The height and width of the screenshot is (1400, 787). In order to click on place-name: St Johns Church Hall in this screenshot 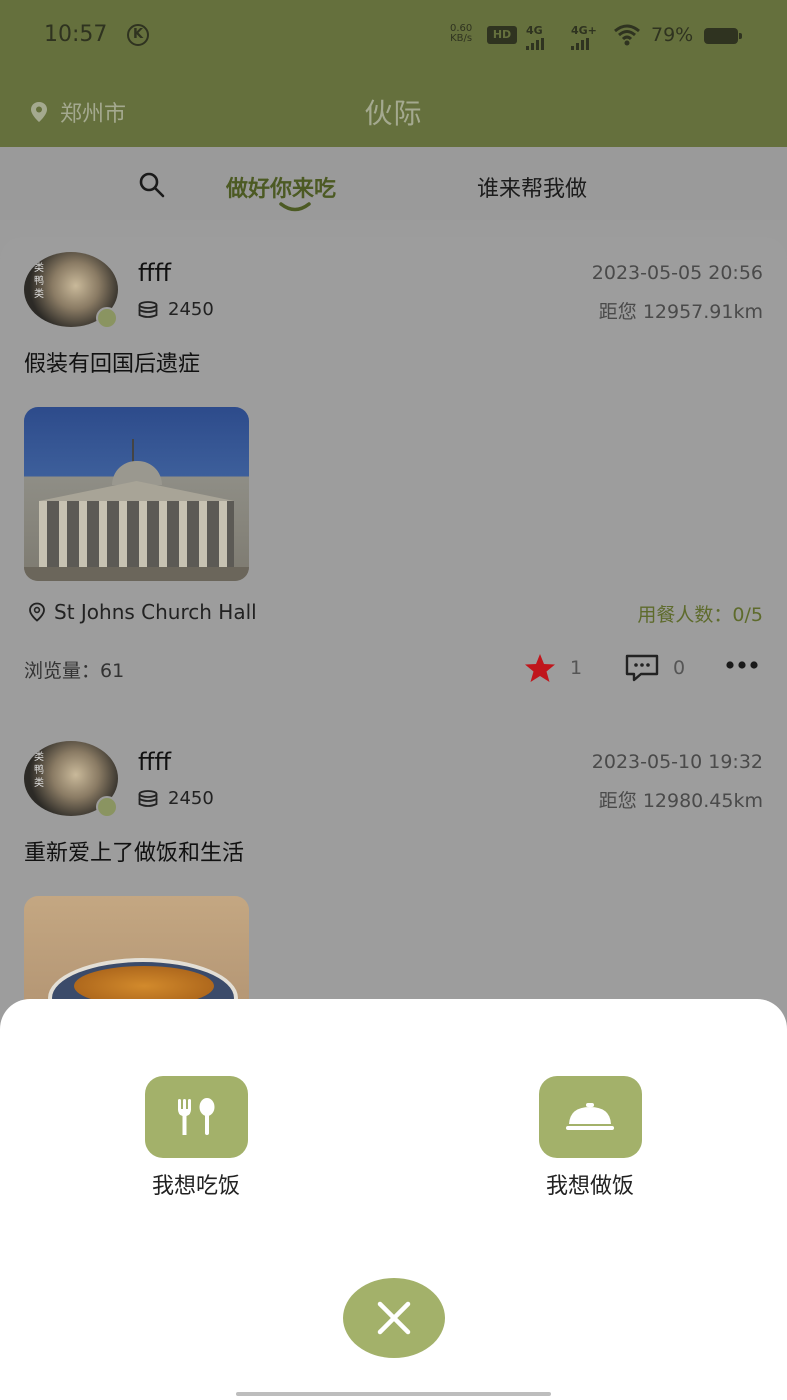, I will do `click(155, 612)`.